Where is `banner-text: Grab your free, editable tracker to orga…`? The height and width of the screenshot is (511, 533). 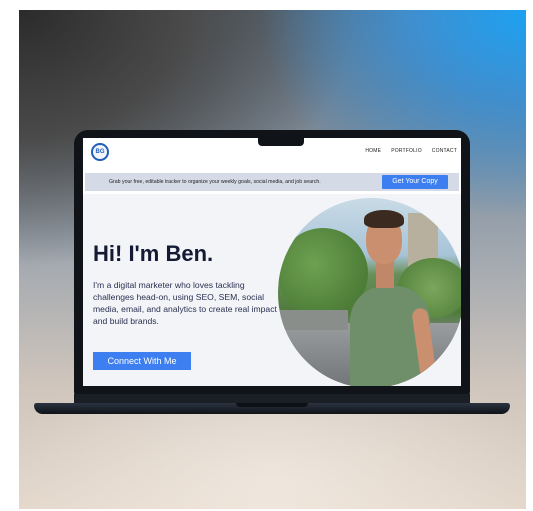 banner-text: Grab your free, editable tracker to orga… is located at coordinates (215, 182).